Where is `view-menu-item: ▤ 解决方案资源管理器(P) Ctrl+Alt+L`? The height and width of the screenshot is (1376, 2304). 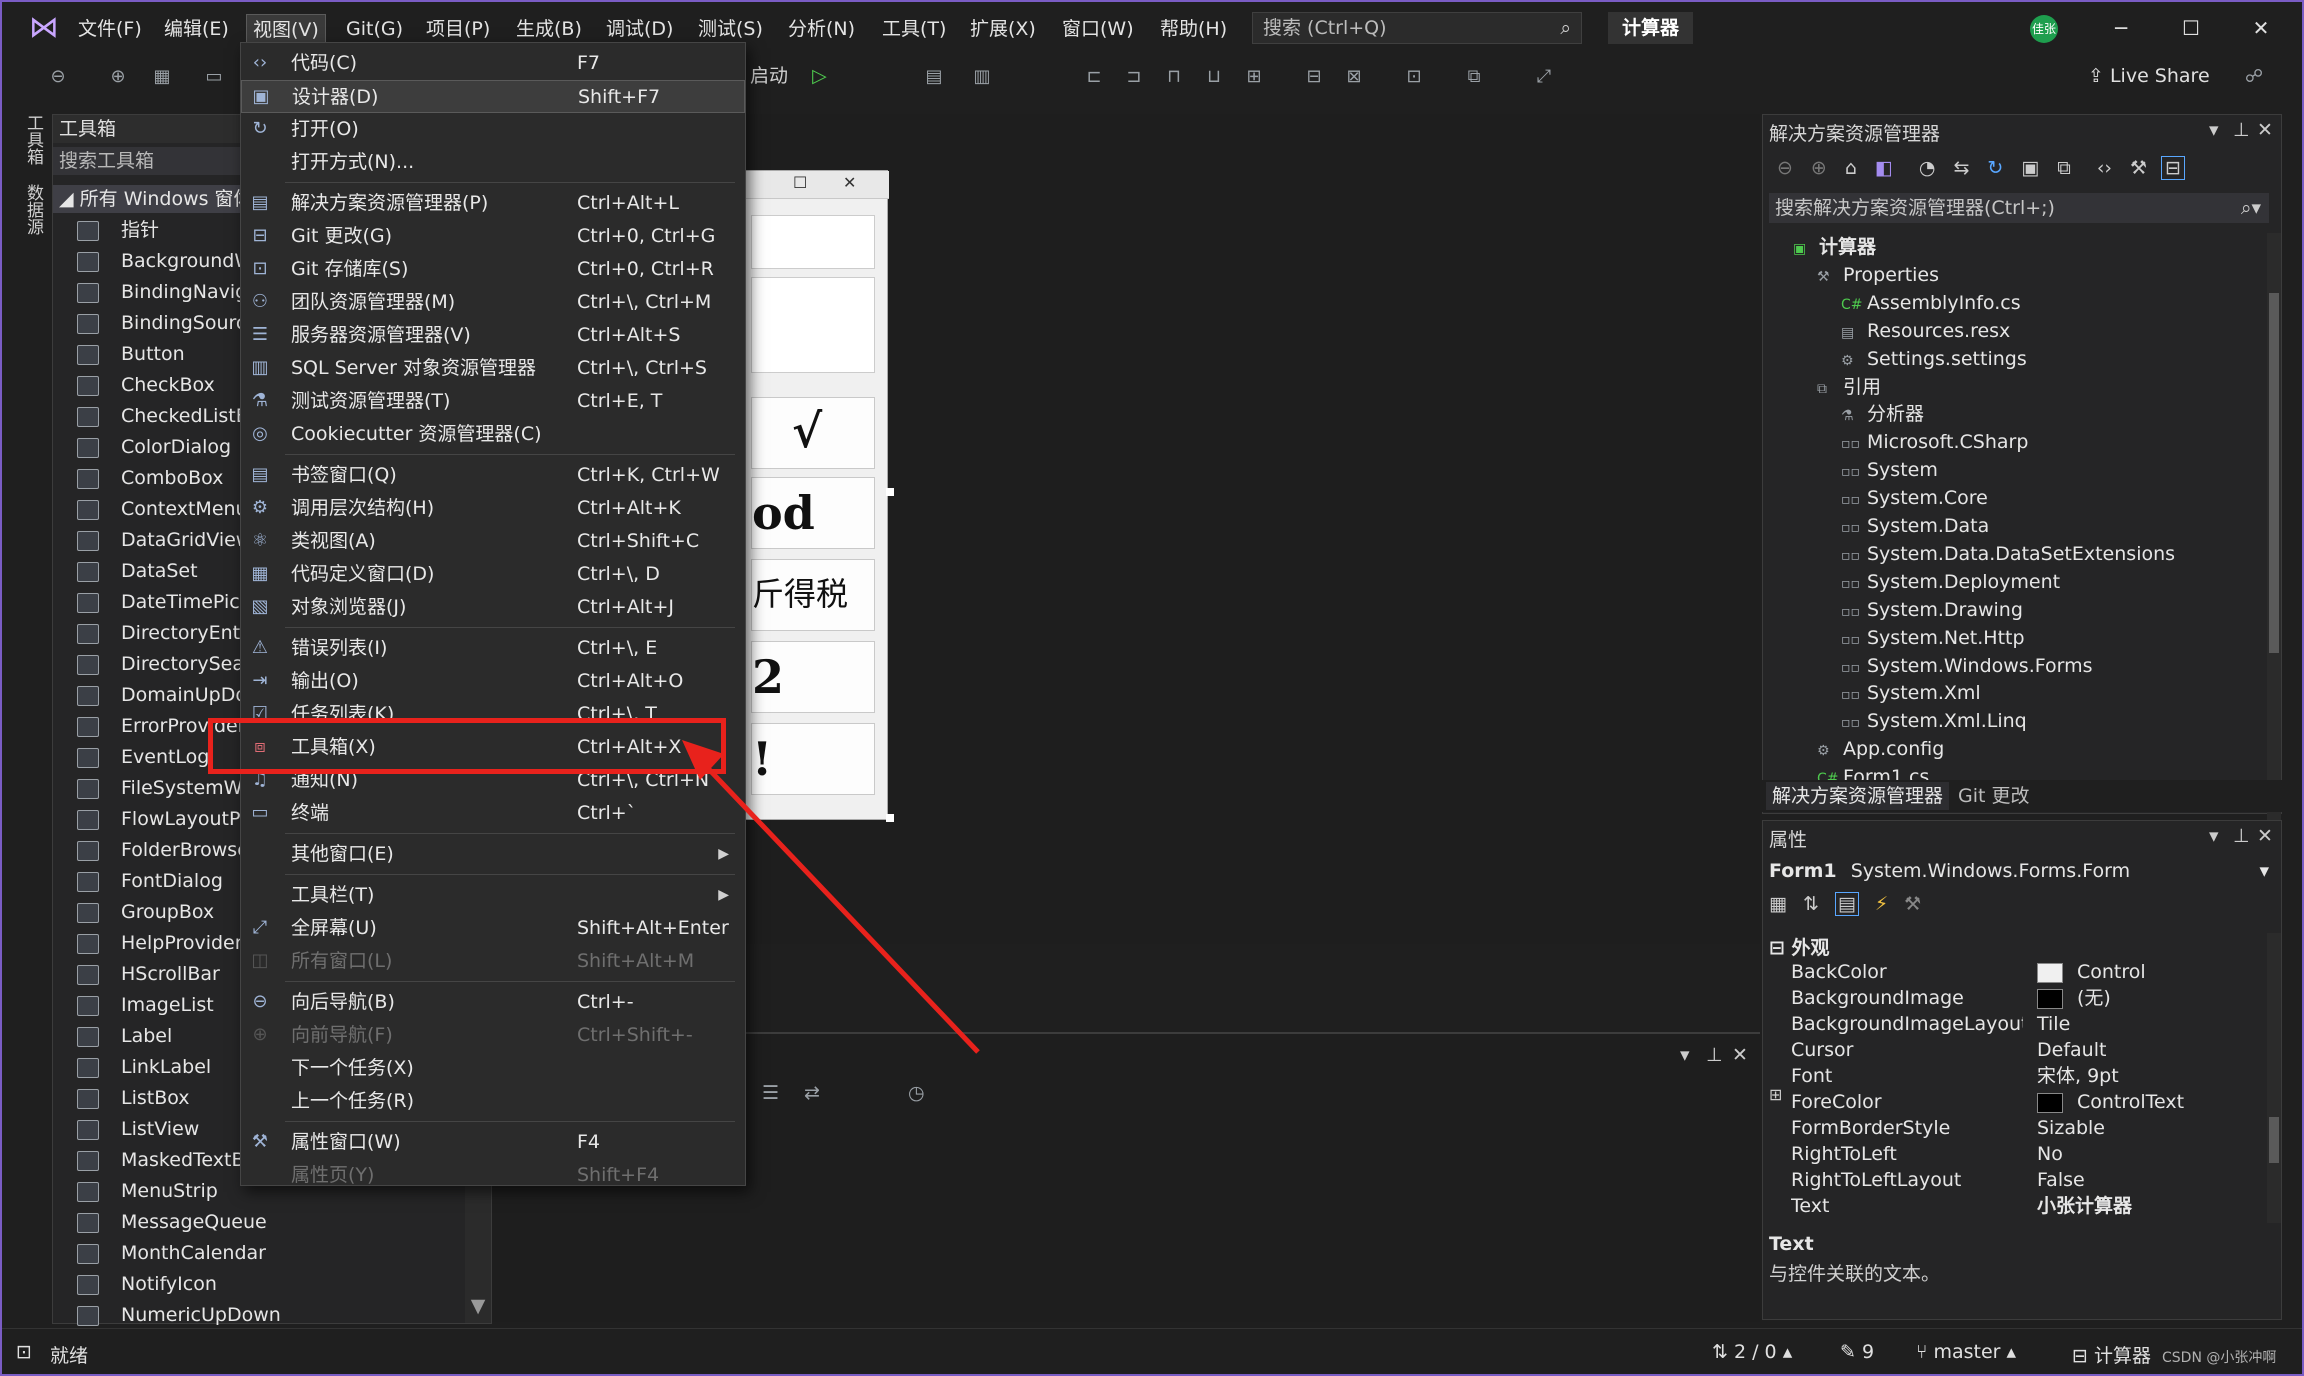 view-menu-item: ▤ 解决方案资源管理器(P) Ctrl+Alt+L is located at coordinates (493, 203).